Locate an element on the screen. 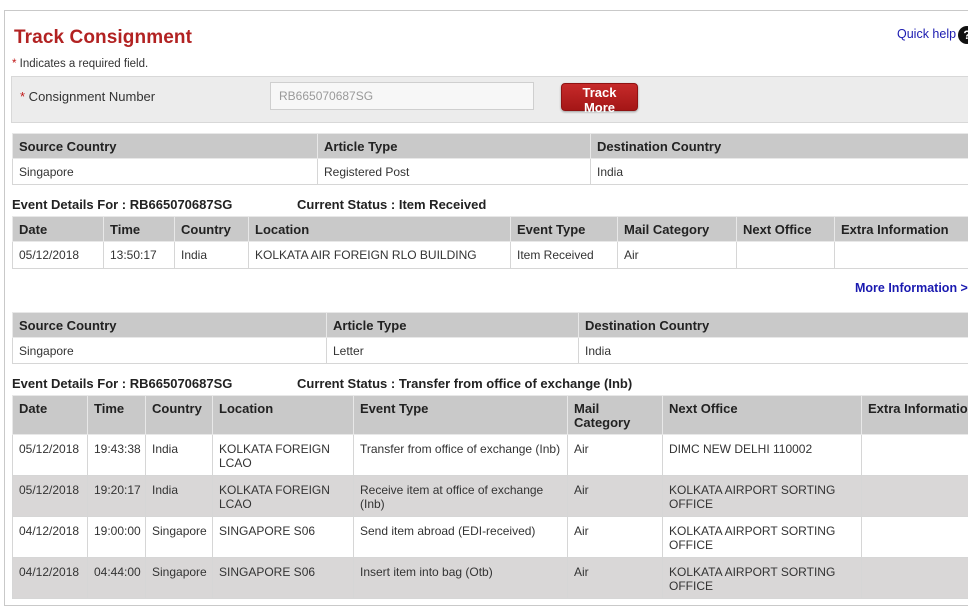  table-cell: Insert item into bag (Otb) is located at coordinates (460, 578).